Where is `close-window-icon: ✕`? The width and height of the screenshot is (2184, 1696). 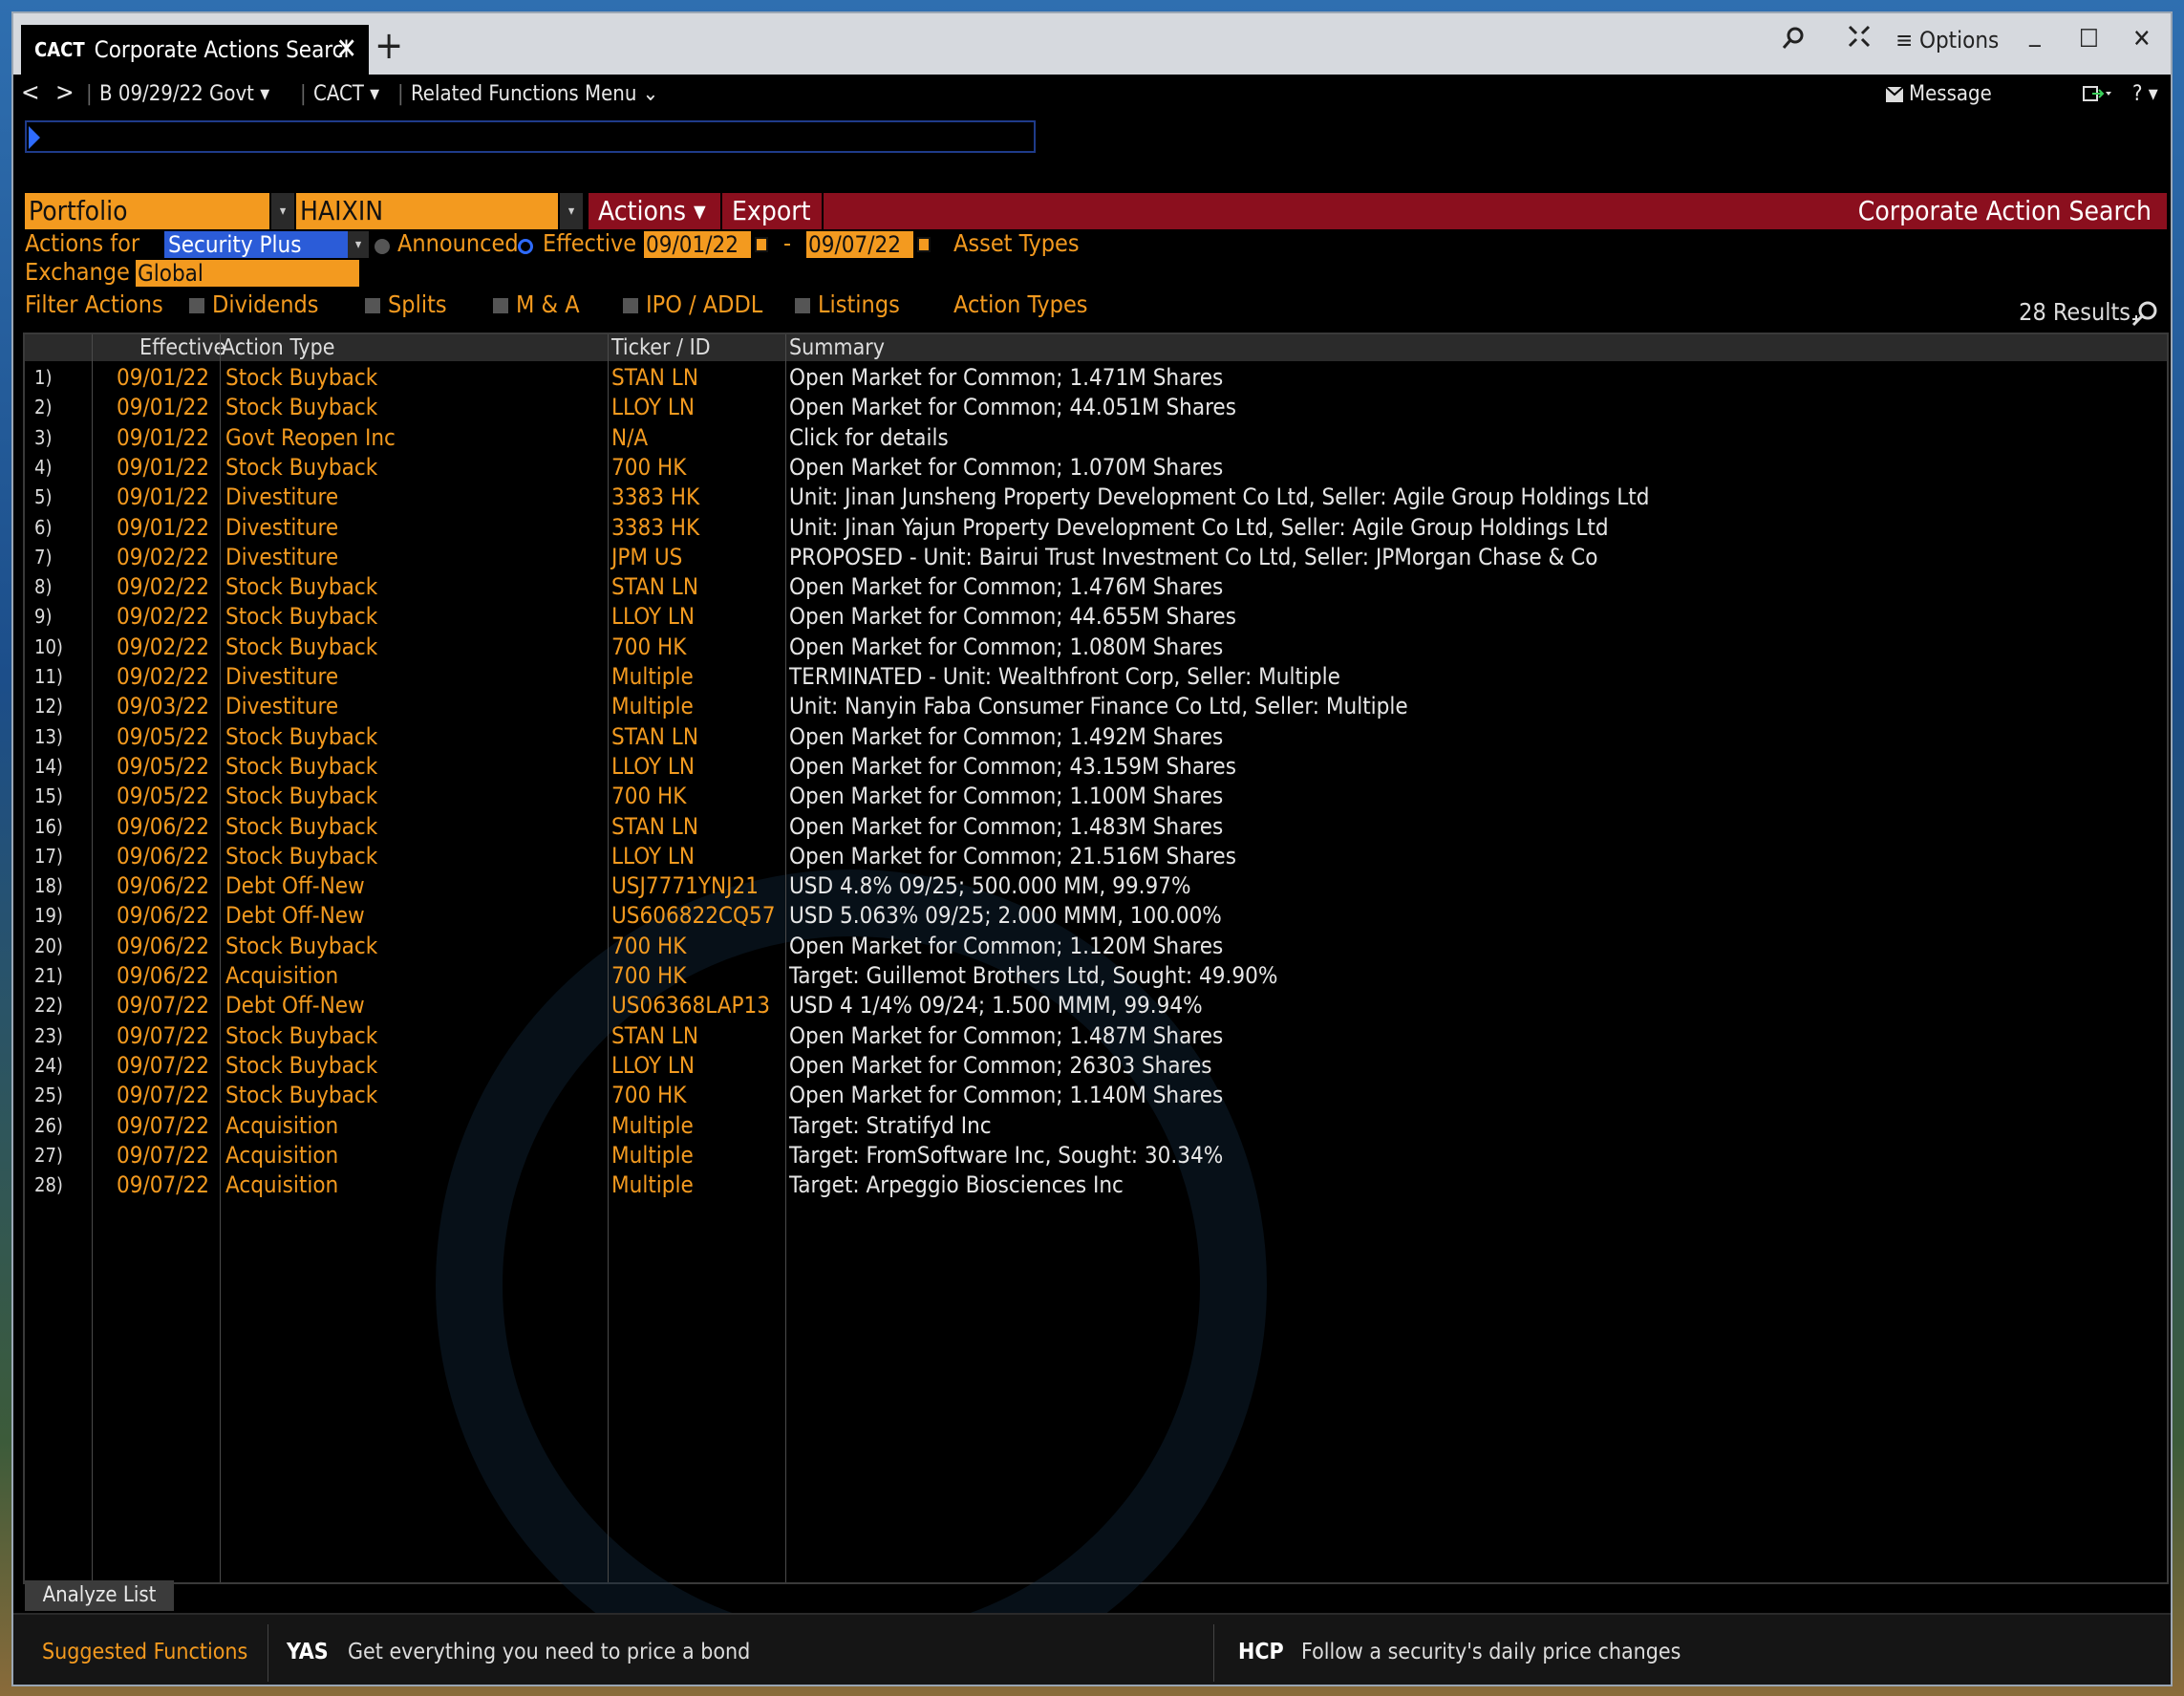
close-window-icon: ✕ is located at coordinates (2142, 39).